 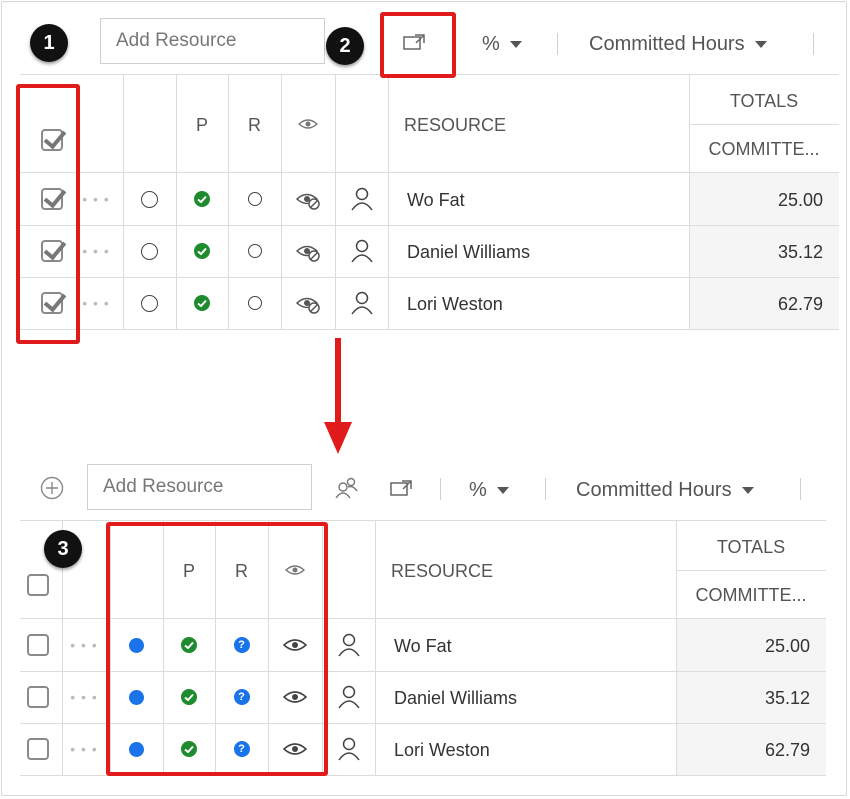 What do you see at coordinates (48, 214) in the screenshot?
I see `highlight-box-checkboxes` at bounding box center [48, 214].